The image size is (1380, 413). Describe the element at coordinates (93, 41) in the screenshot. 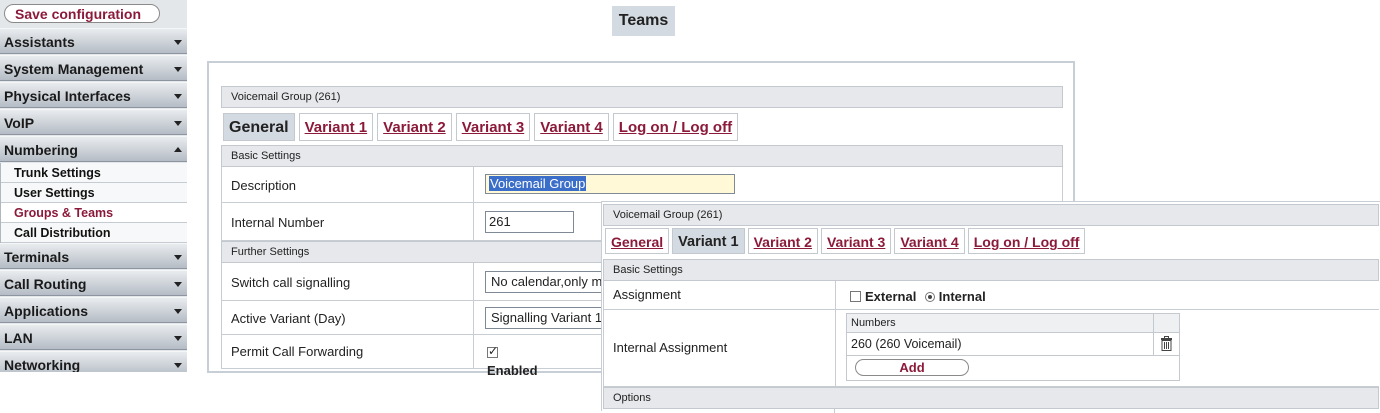

I see `sidebar-item-assistants: Assistants` at that location.